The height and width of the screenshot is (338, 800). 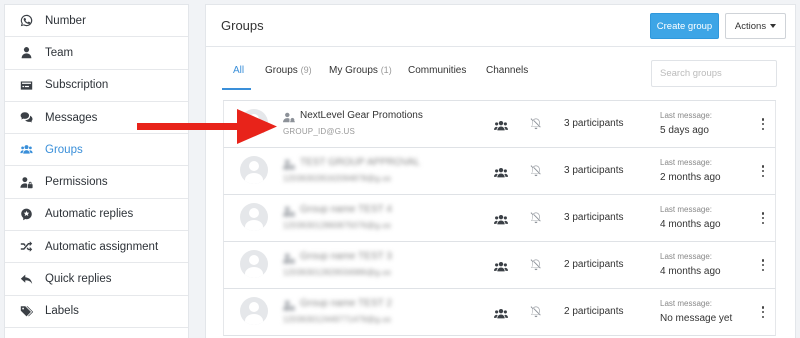 I want to click on sidebar-item-label: Messages, so click(x=71, y=117).